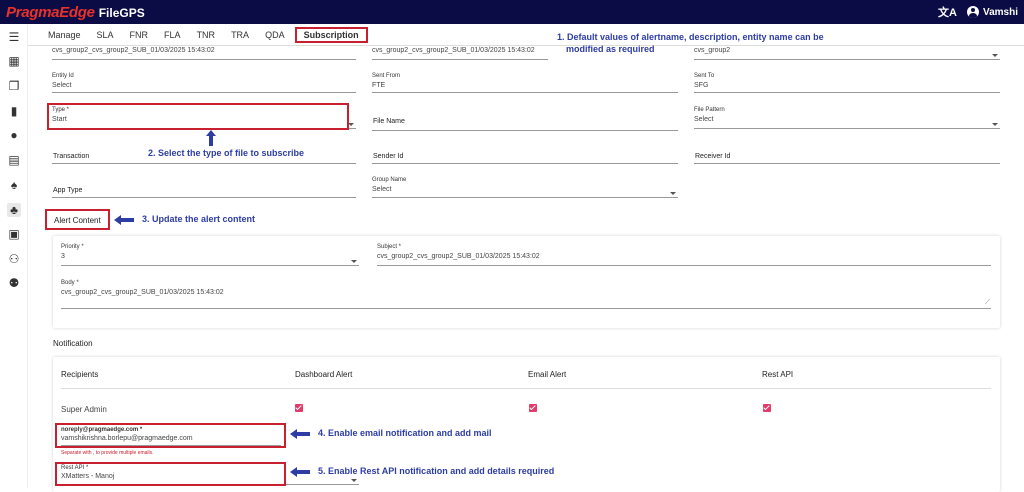 The width and height of the screenshot is (1024, 492). I want to click on priority-label: Priority *, so click(72, 247).